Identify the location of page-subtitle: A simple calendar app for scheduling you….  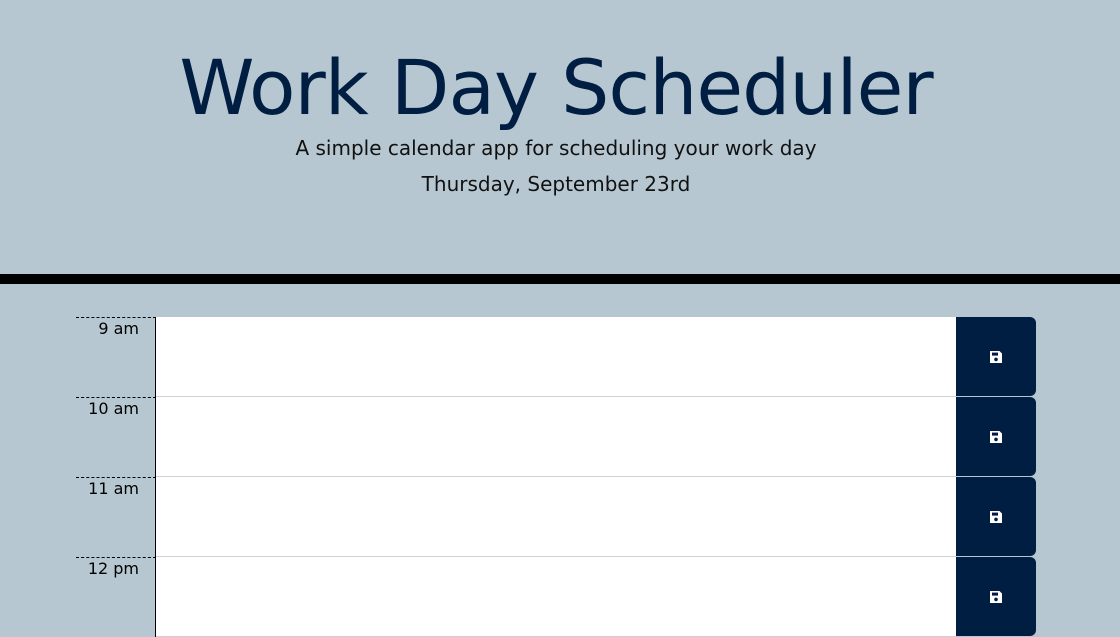
(556, 148).